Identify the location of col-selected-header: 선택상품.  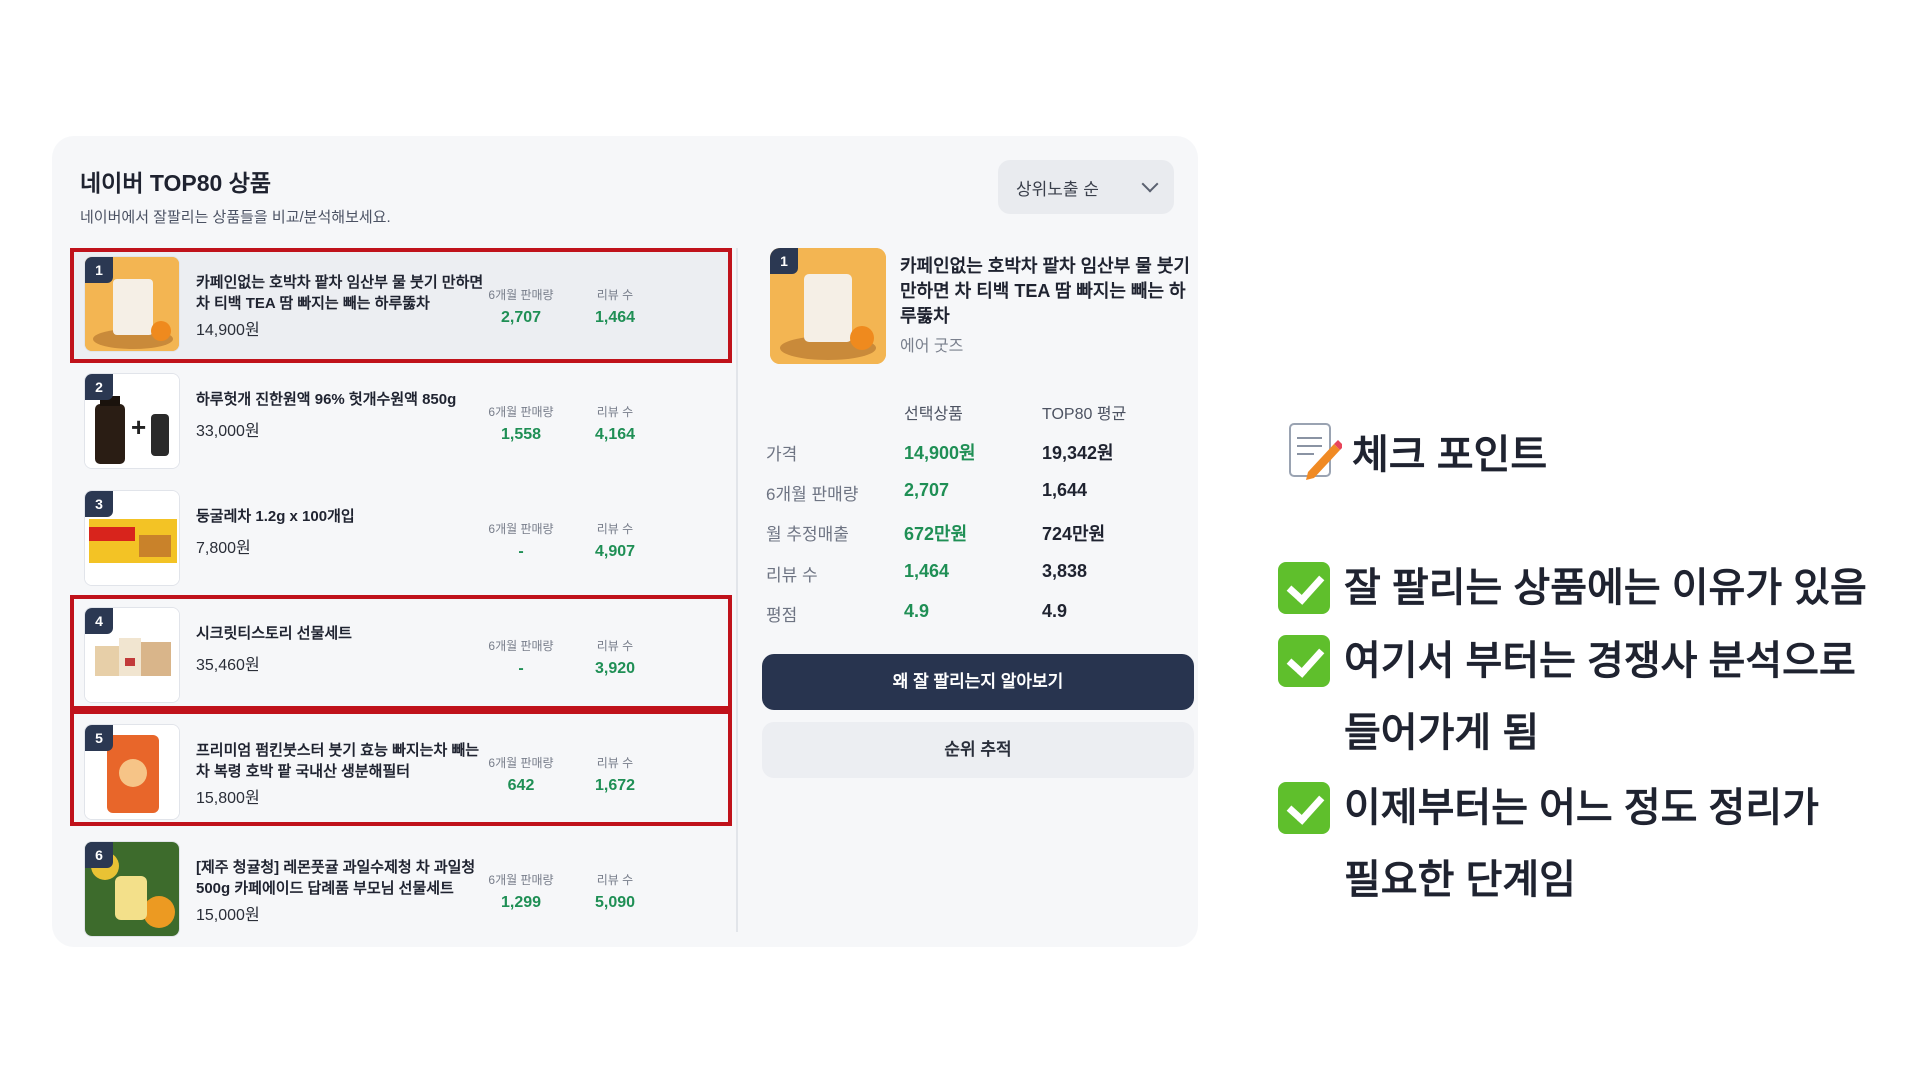
(933, 414).